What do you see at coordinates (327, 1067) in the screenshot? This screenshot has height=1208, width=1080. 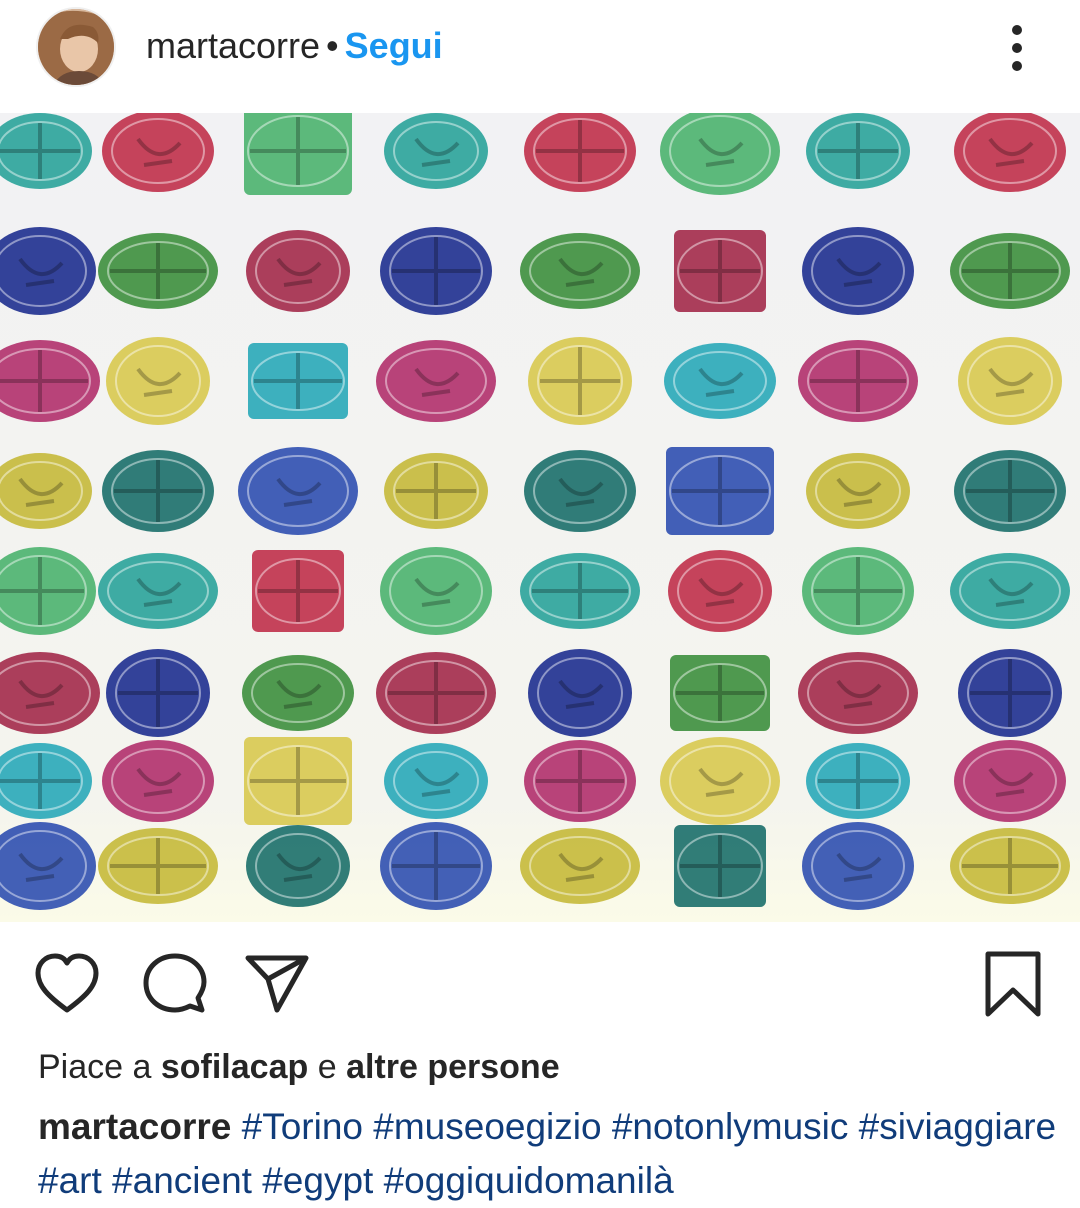 I see `likes-joiner: e` at bounding box center [327, 1067].